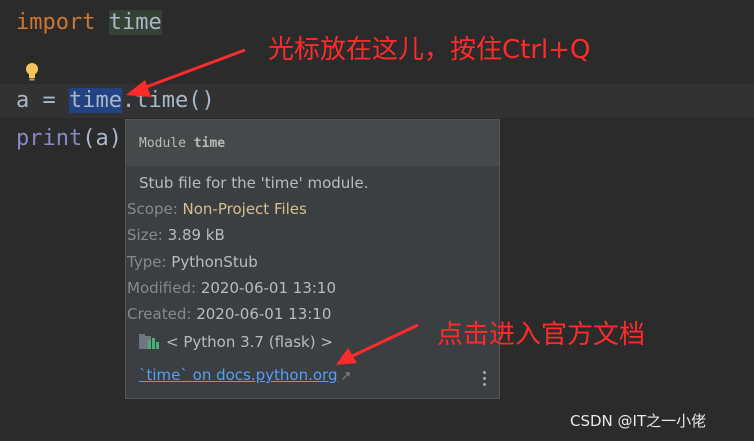  Describe the element at coordinates (186, 72) in the screenshot. I see `annotation-arrow-top` at that location.